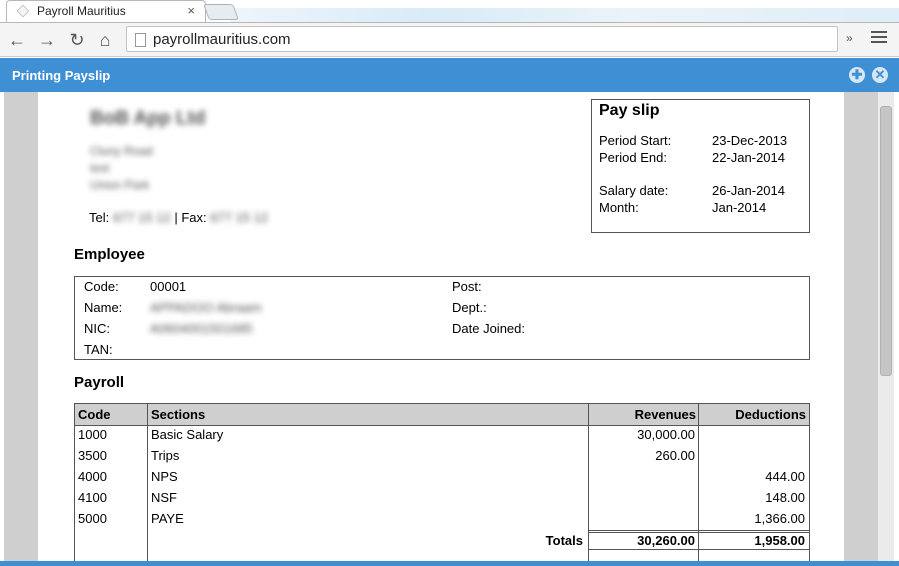 This screenshot has height=566, width=899. What do you see at coordinates (857, 75) in the screenshot?
I see `move-icon: ✚` at bounding box center [857, 75].